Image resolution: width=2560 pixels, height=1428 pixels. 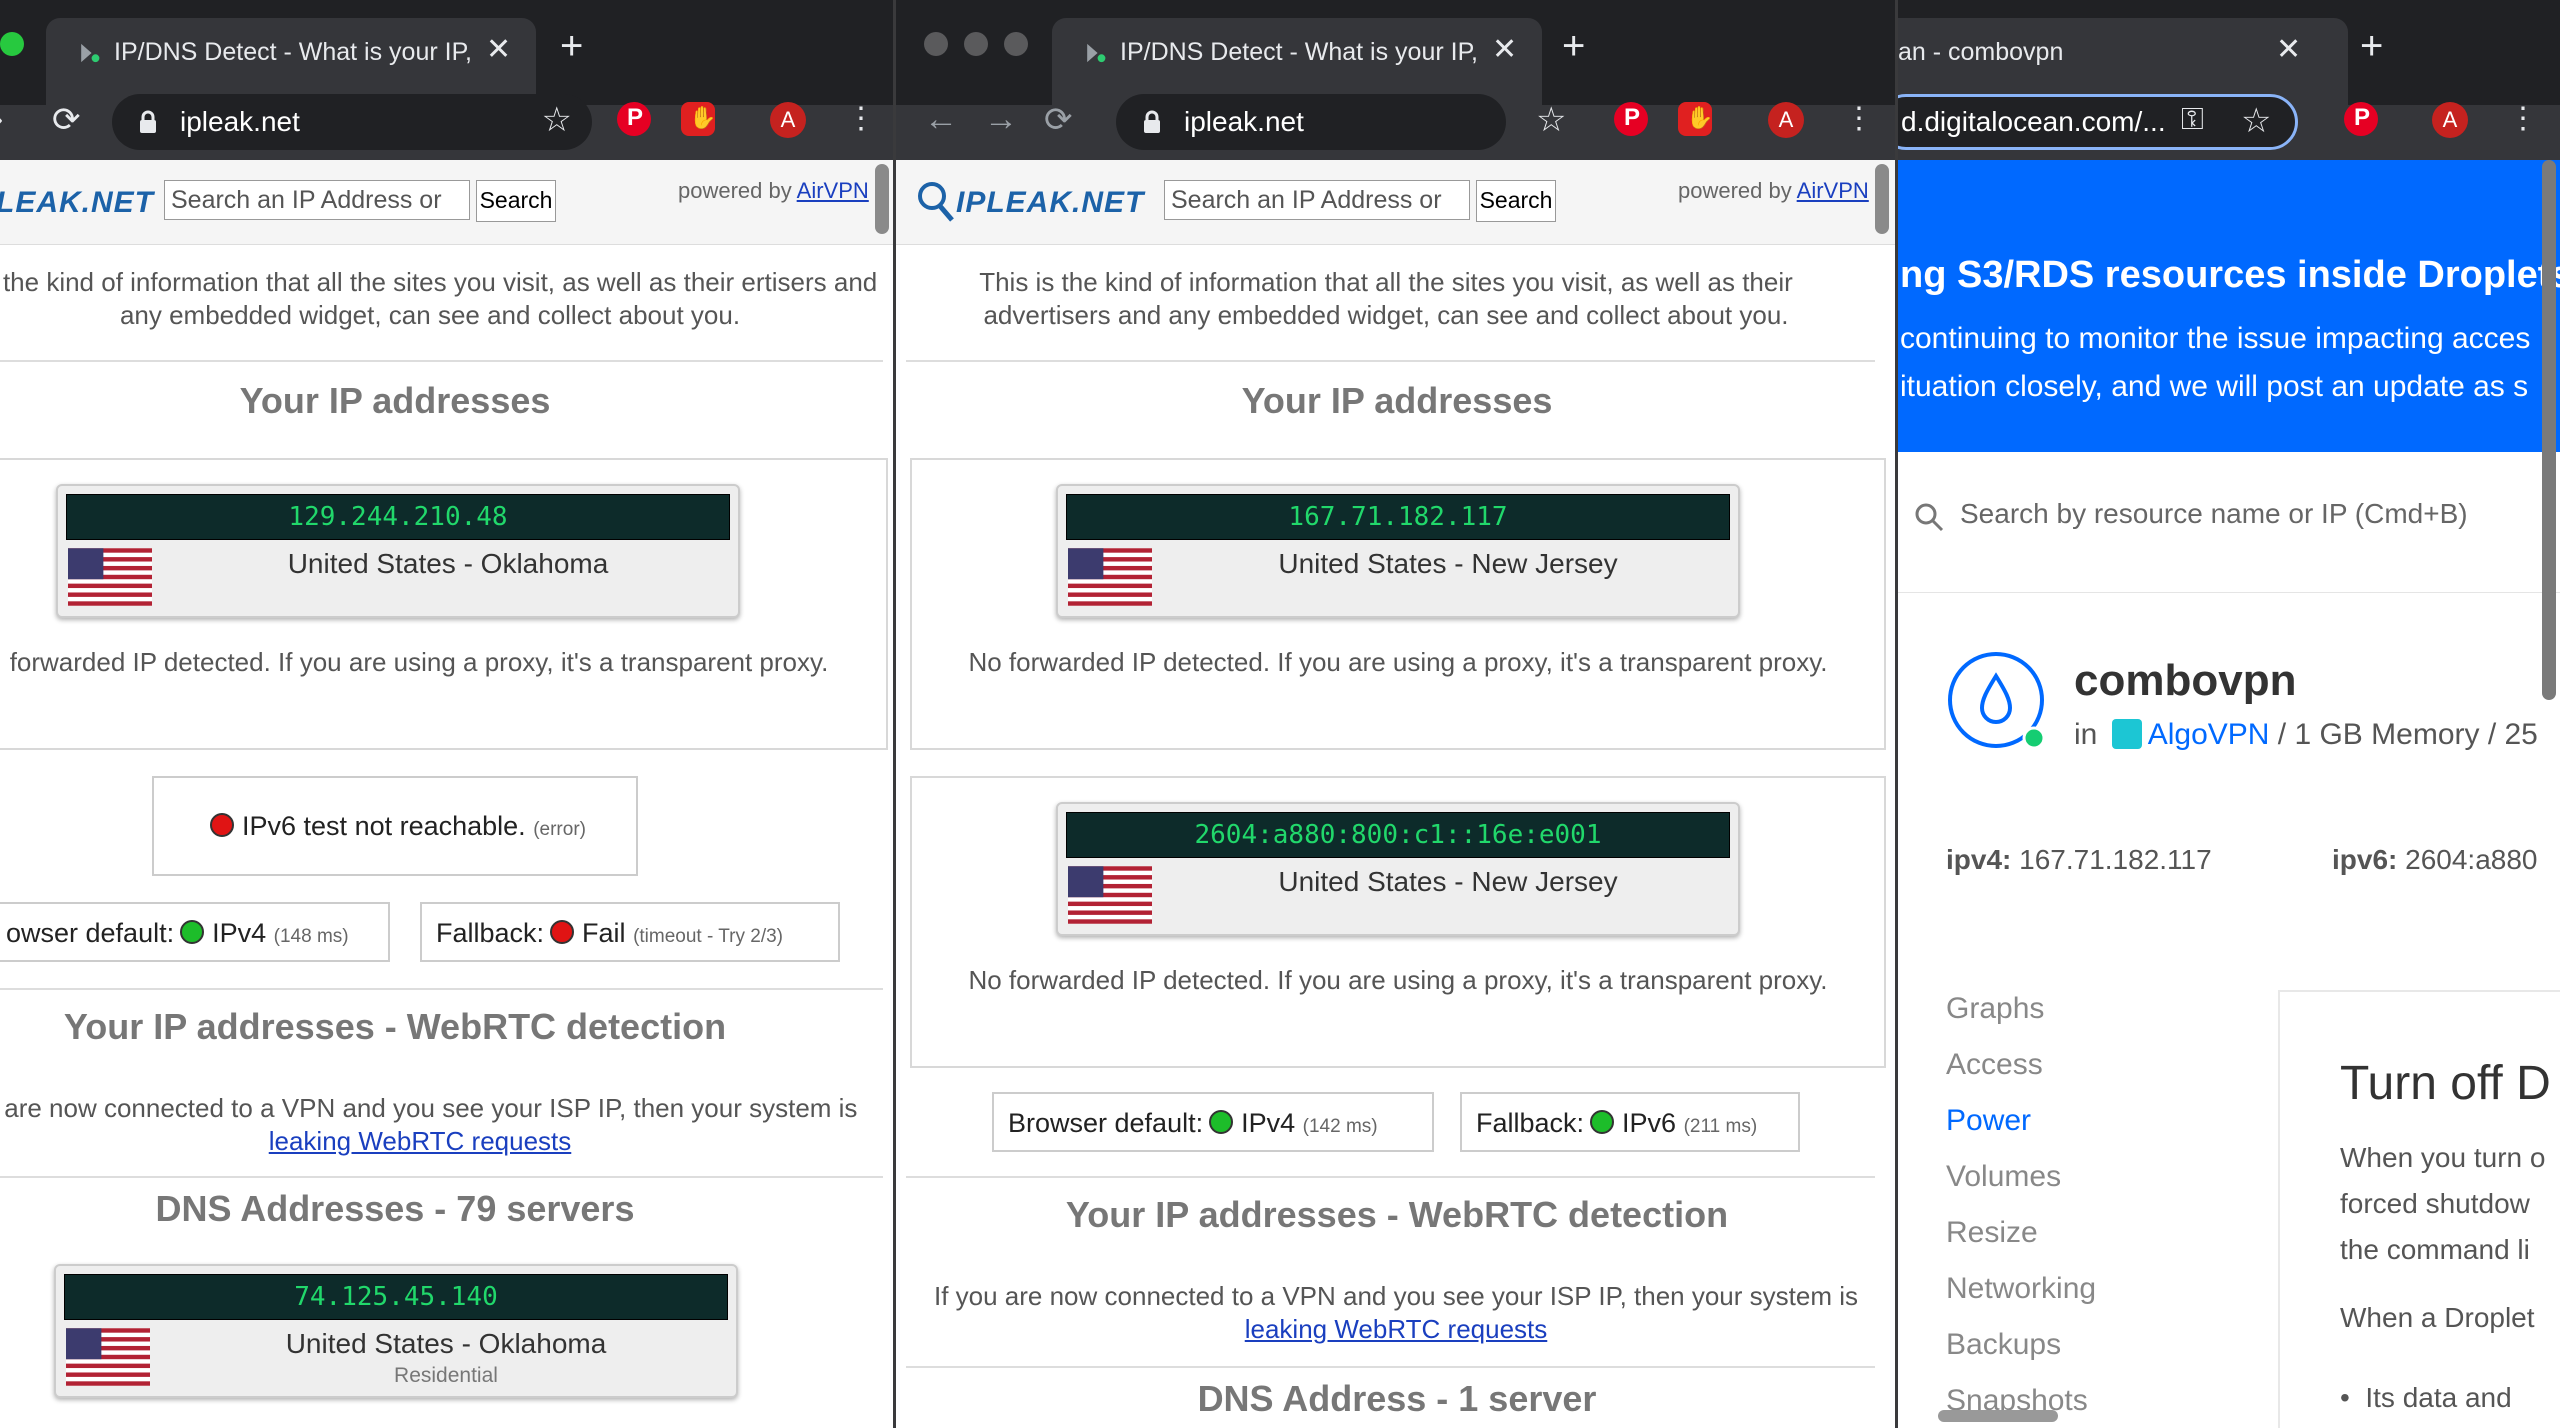 What do you see at coordinates (1988, 1121) in the screenshot?
I see `nav-power: Power` at bounding box center [1988, 1121].